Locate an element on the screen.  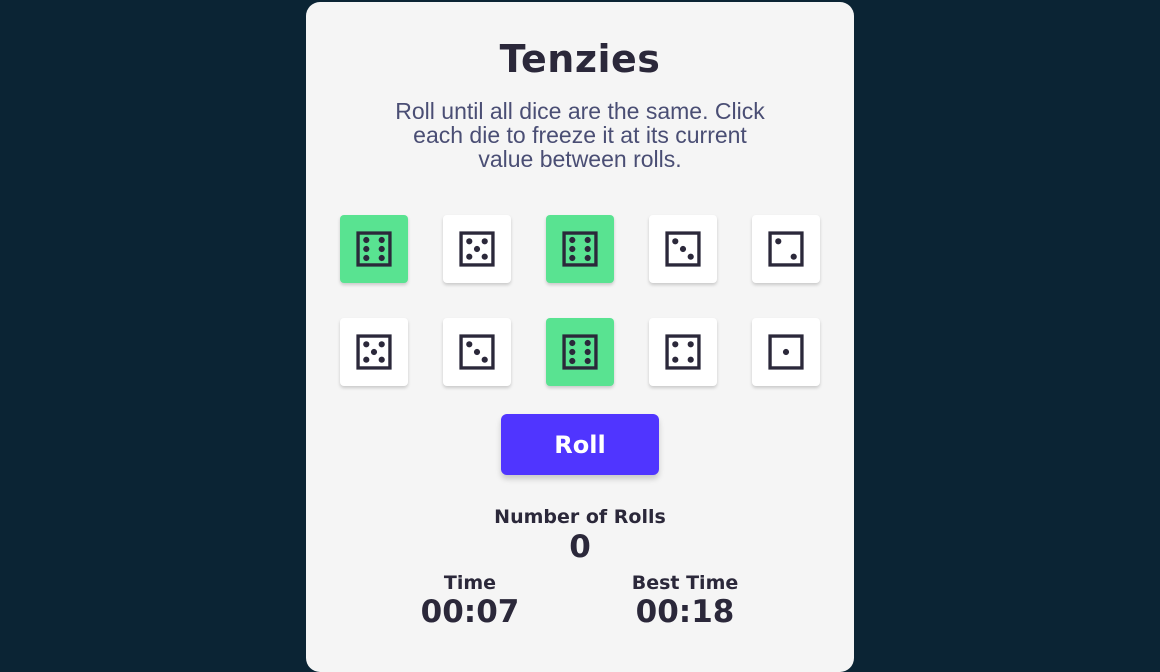
die-one-icon is located at coordinates (786, 352).